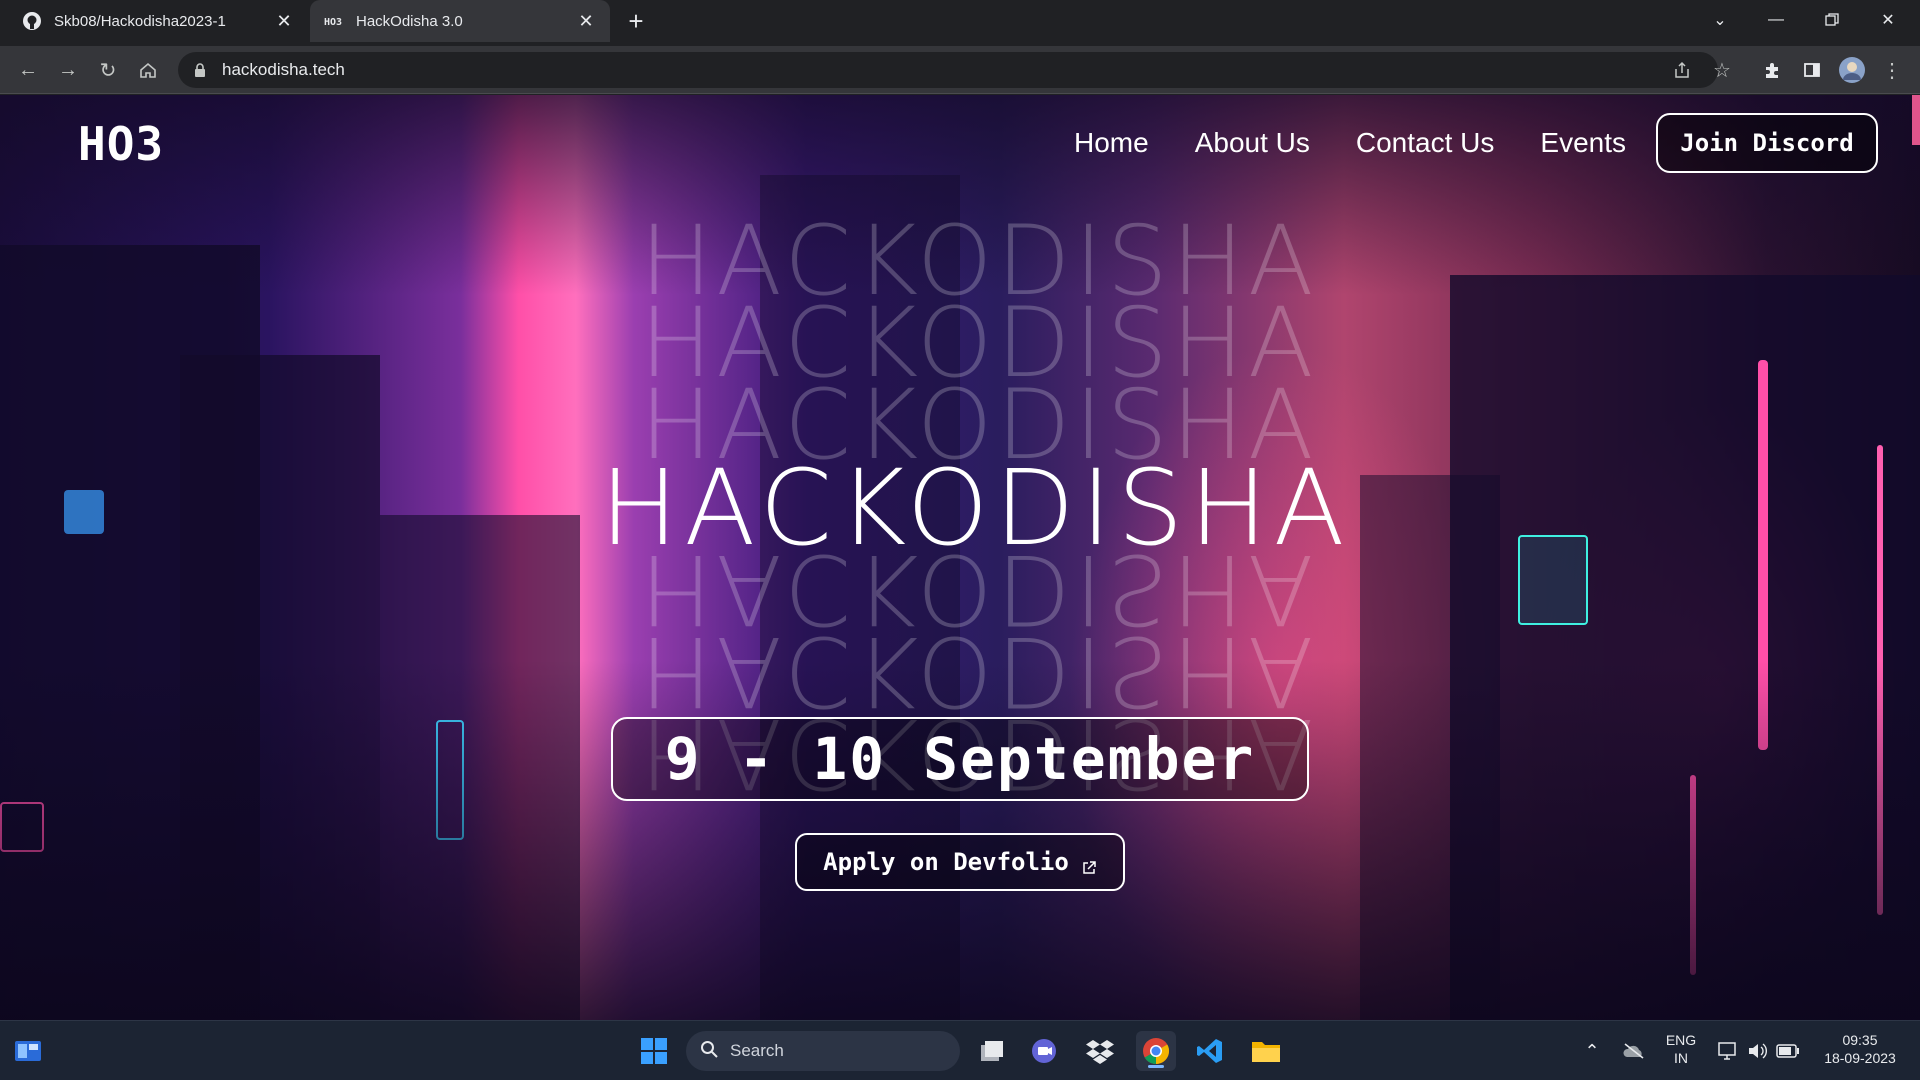 The width and height of the screenshot is (1920, 1080). What do you see at coordinates (1634, 1051) in the screenshot?
I see `onedrive-offline-icon` at bounding box center [1634, 1051].